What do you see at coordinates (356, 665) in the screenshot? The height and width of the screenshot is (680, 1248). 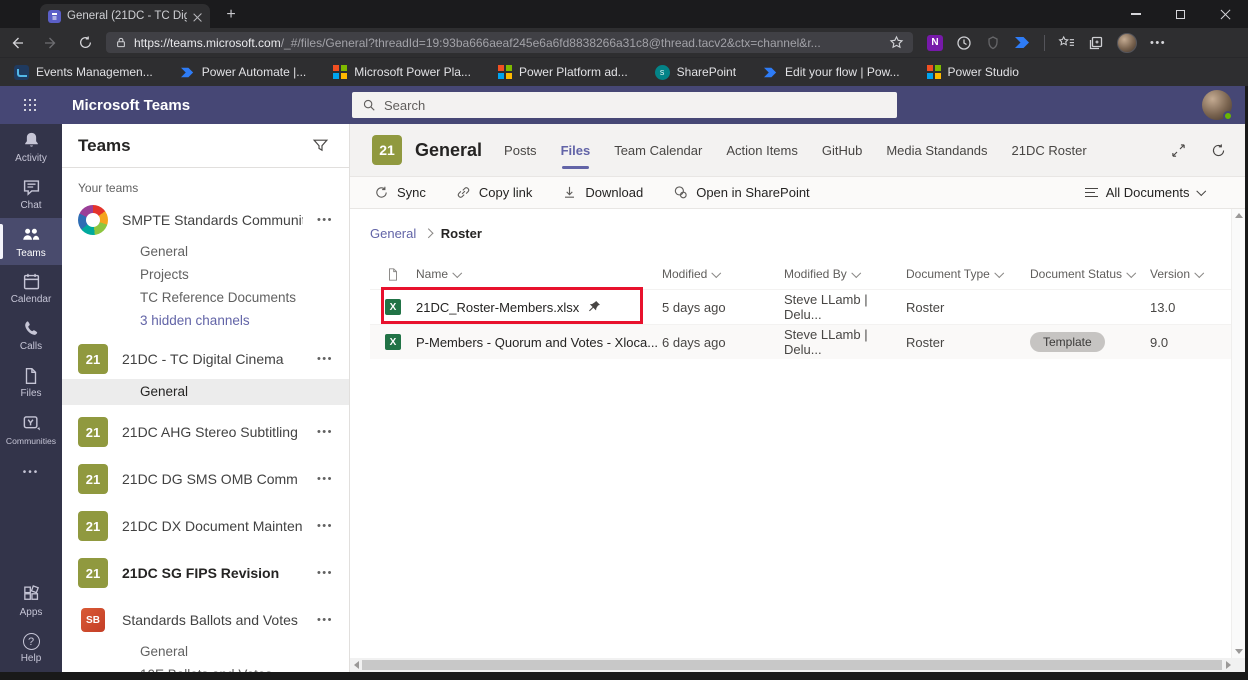 I see `scroll-left-icon` at bounding box center [356, 665].